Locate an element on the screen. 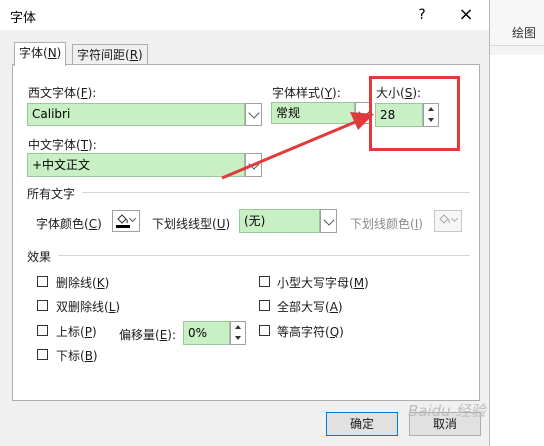 The width and height of the screenshot is (544, 446). annotation-arrow is located at coordinates (297, 146).